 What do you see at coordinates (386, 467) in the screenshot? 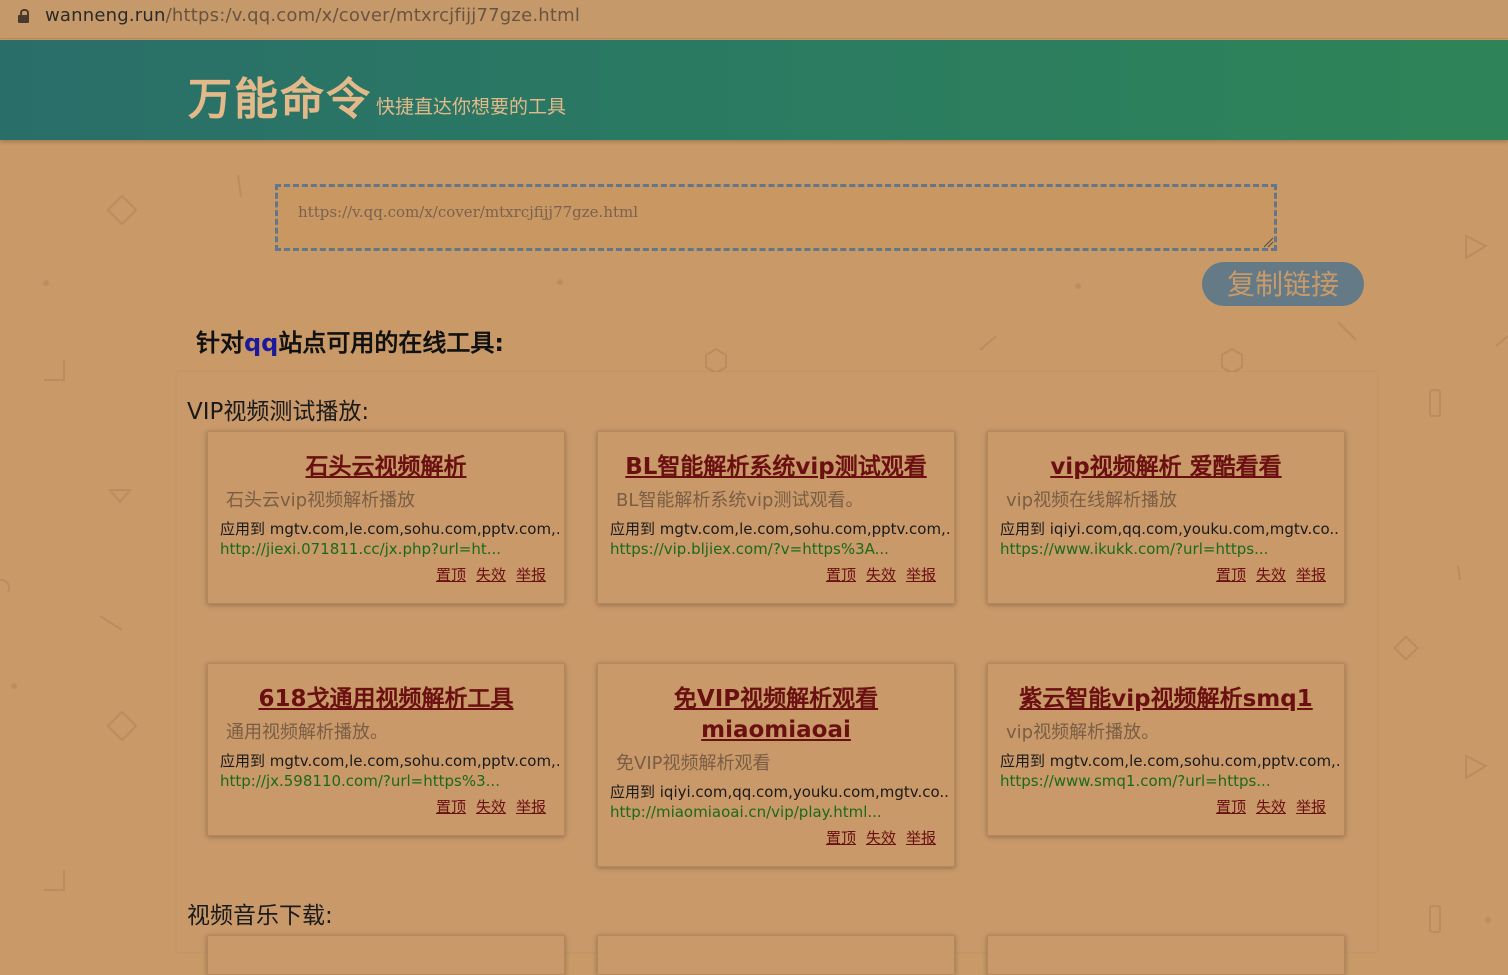
I see `card-title-link: 石头云视频解析` at bounding box center [386, 467].